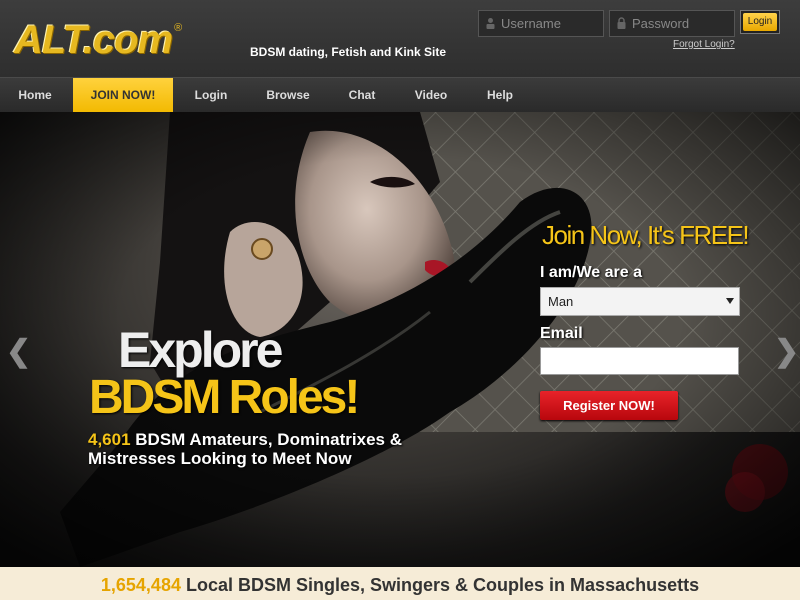 The width and height of the screenshot is (800, 600). What do you see at coordinates (140, 585) in the screenshot?
I see `local-count: 1,654,484` at bounding box center [140, 585].